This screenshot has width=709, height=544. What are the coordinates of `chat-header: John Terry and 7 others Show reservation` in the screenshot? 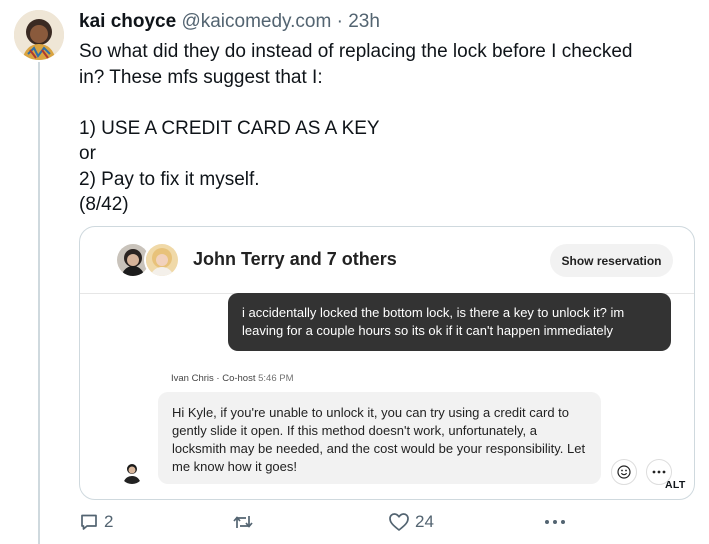 It's located at (387, 260).